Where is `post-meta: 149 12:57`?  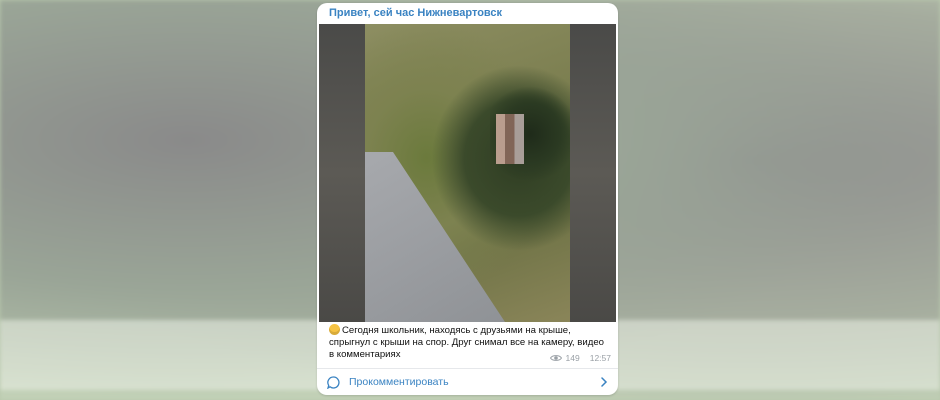 post-meta: 149 12:57 is located at coordinates (580, 358).